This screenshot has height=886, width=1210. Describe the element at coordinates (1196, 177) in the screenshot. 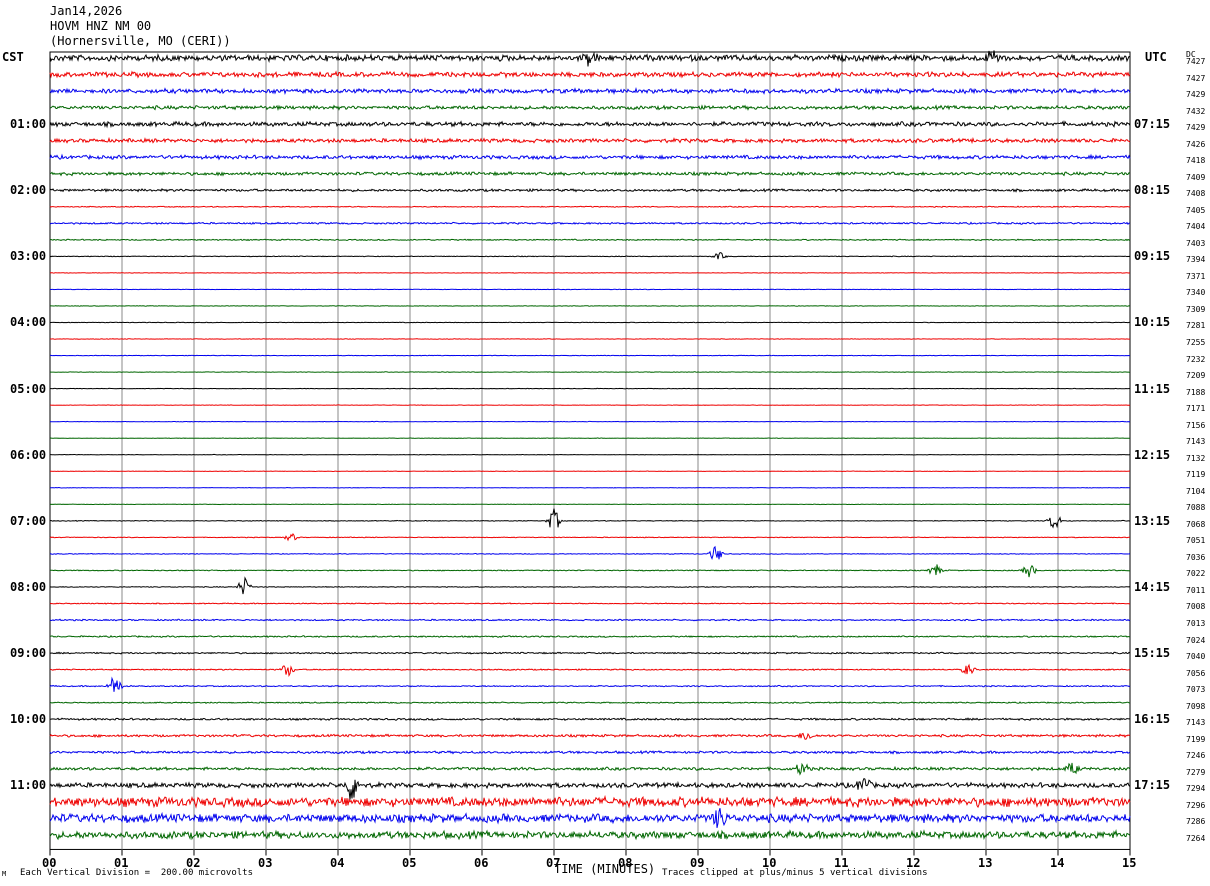

I see `dc-offset-label: 7409` at that location.